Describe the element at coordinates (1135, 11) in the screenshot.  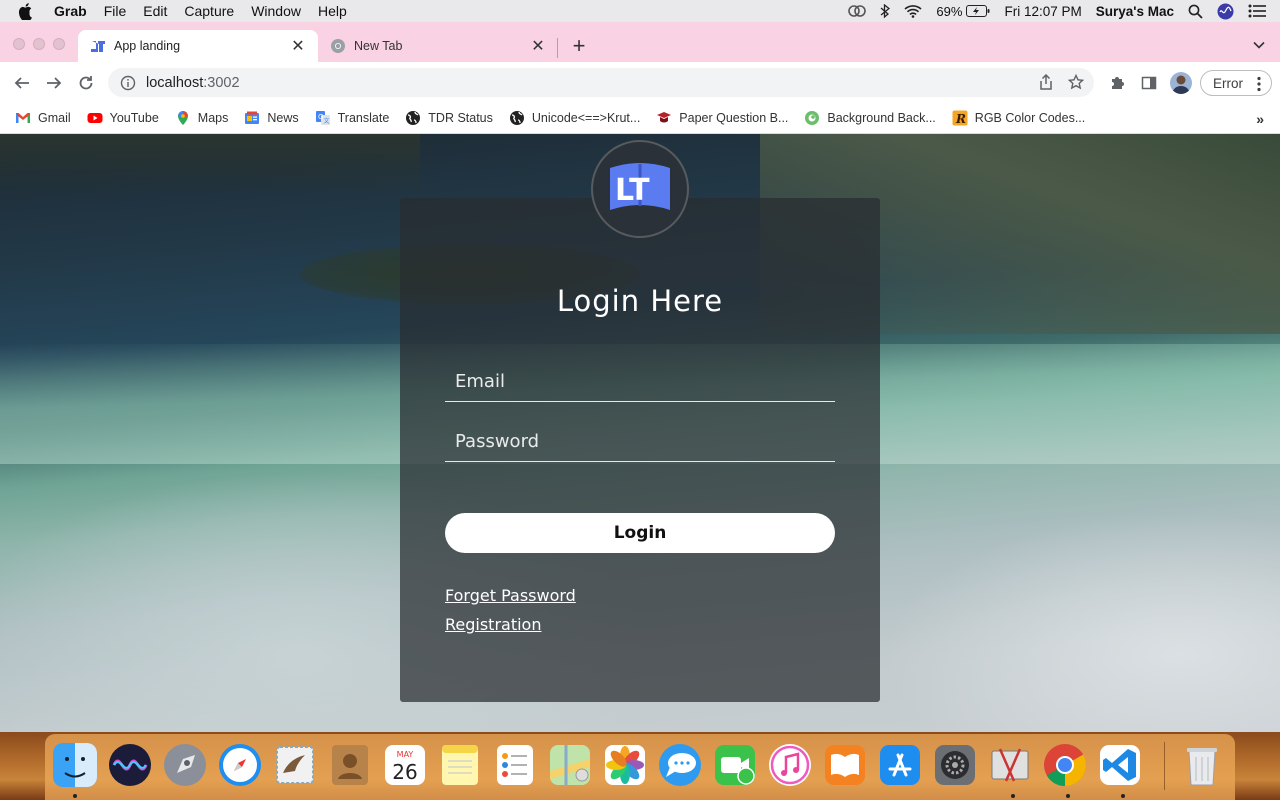
I see `menu-user: Surya's Mac` at that location.